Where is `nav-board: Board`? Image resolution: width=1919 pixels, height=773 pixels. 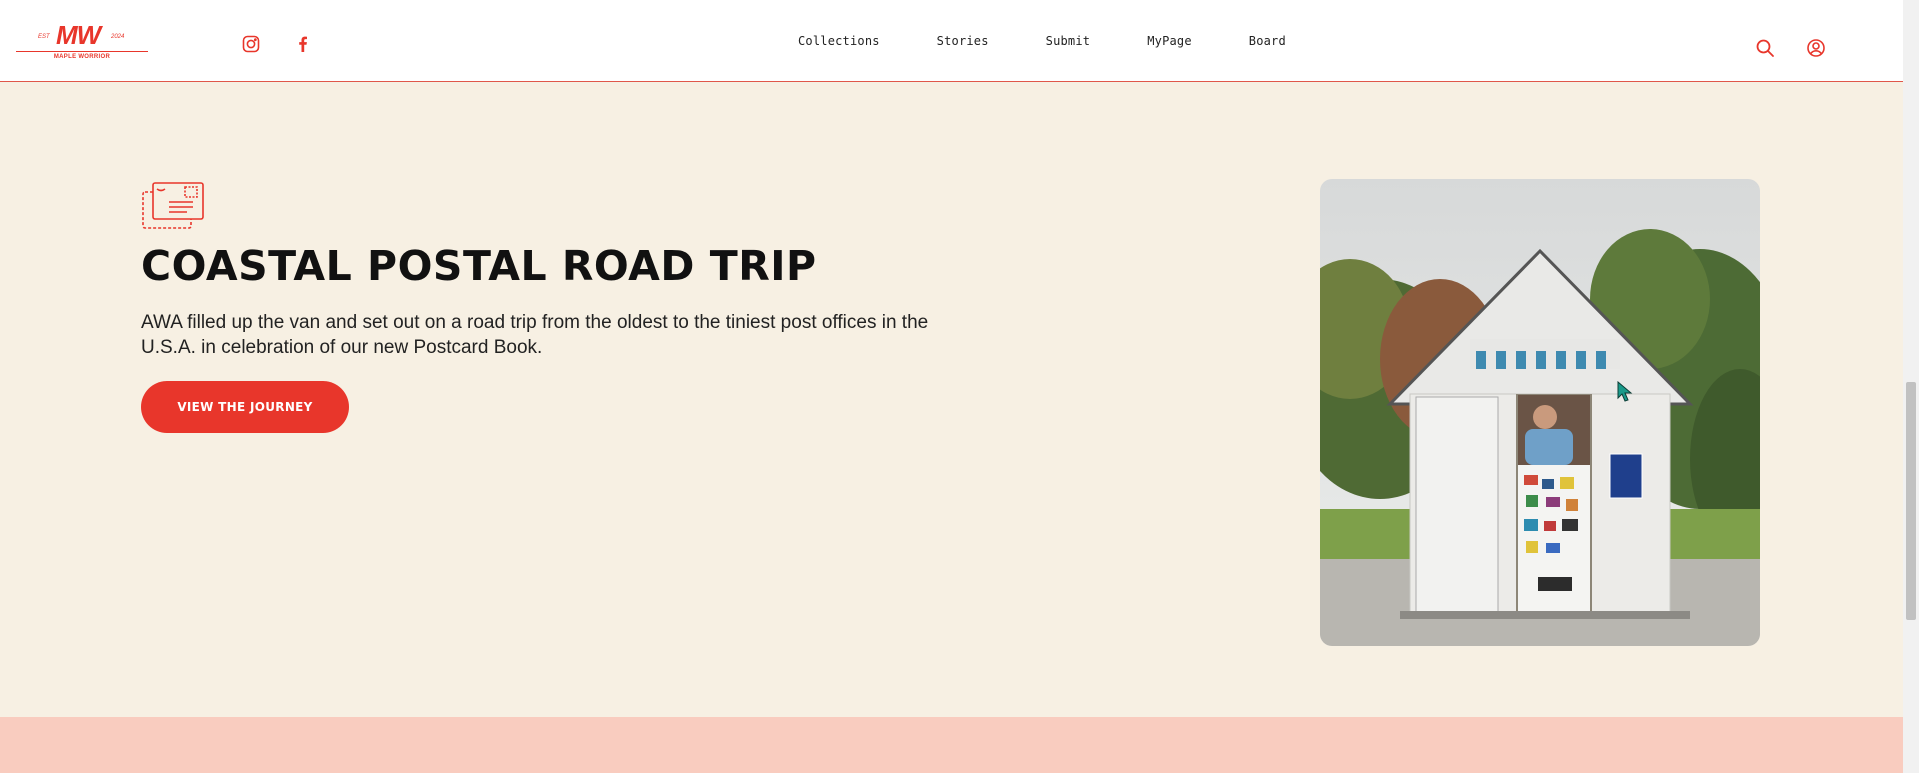 nav-board: Board is located at coordinates (1267, 41).